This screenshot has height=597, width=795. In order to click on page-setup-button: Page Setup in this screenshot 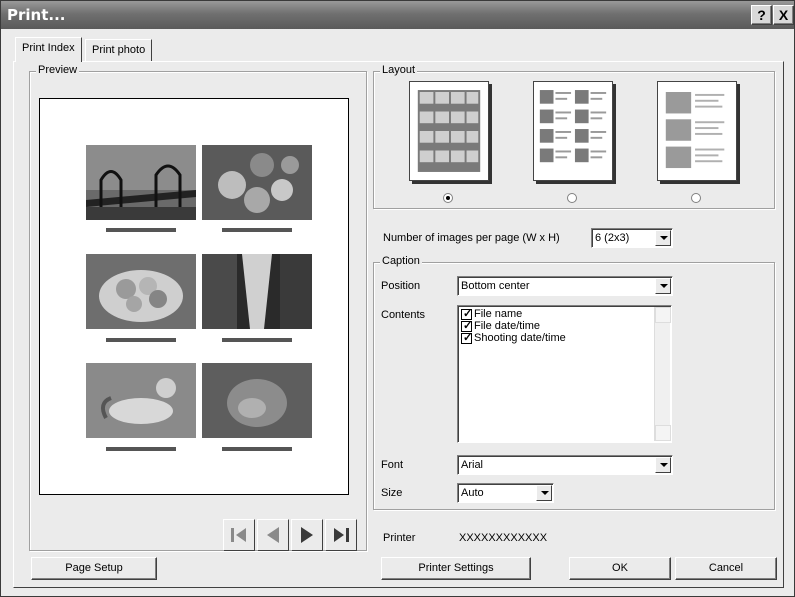, I will do `click(94, 568)`.